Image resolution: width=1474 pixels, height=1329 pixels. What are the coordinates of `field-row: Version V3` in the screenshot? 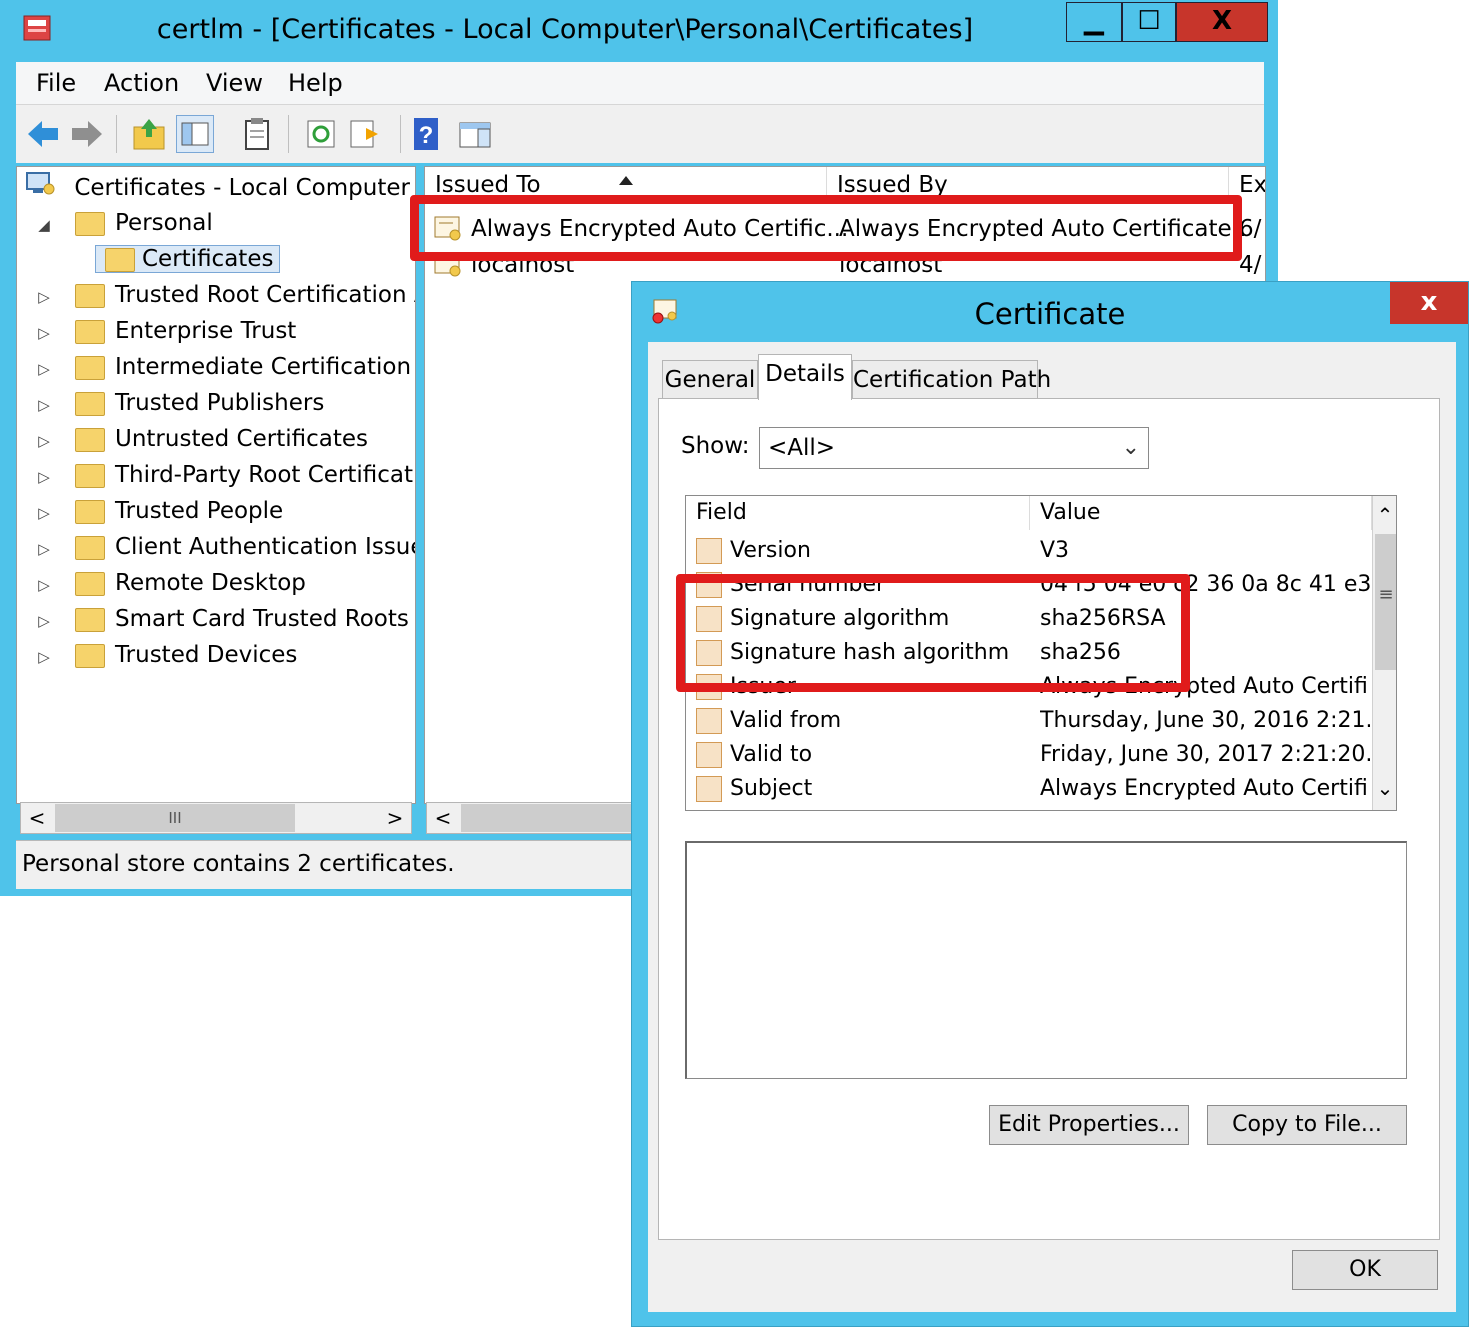 It's located at (1029, 551).